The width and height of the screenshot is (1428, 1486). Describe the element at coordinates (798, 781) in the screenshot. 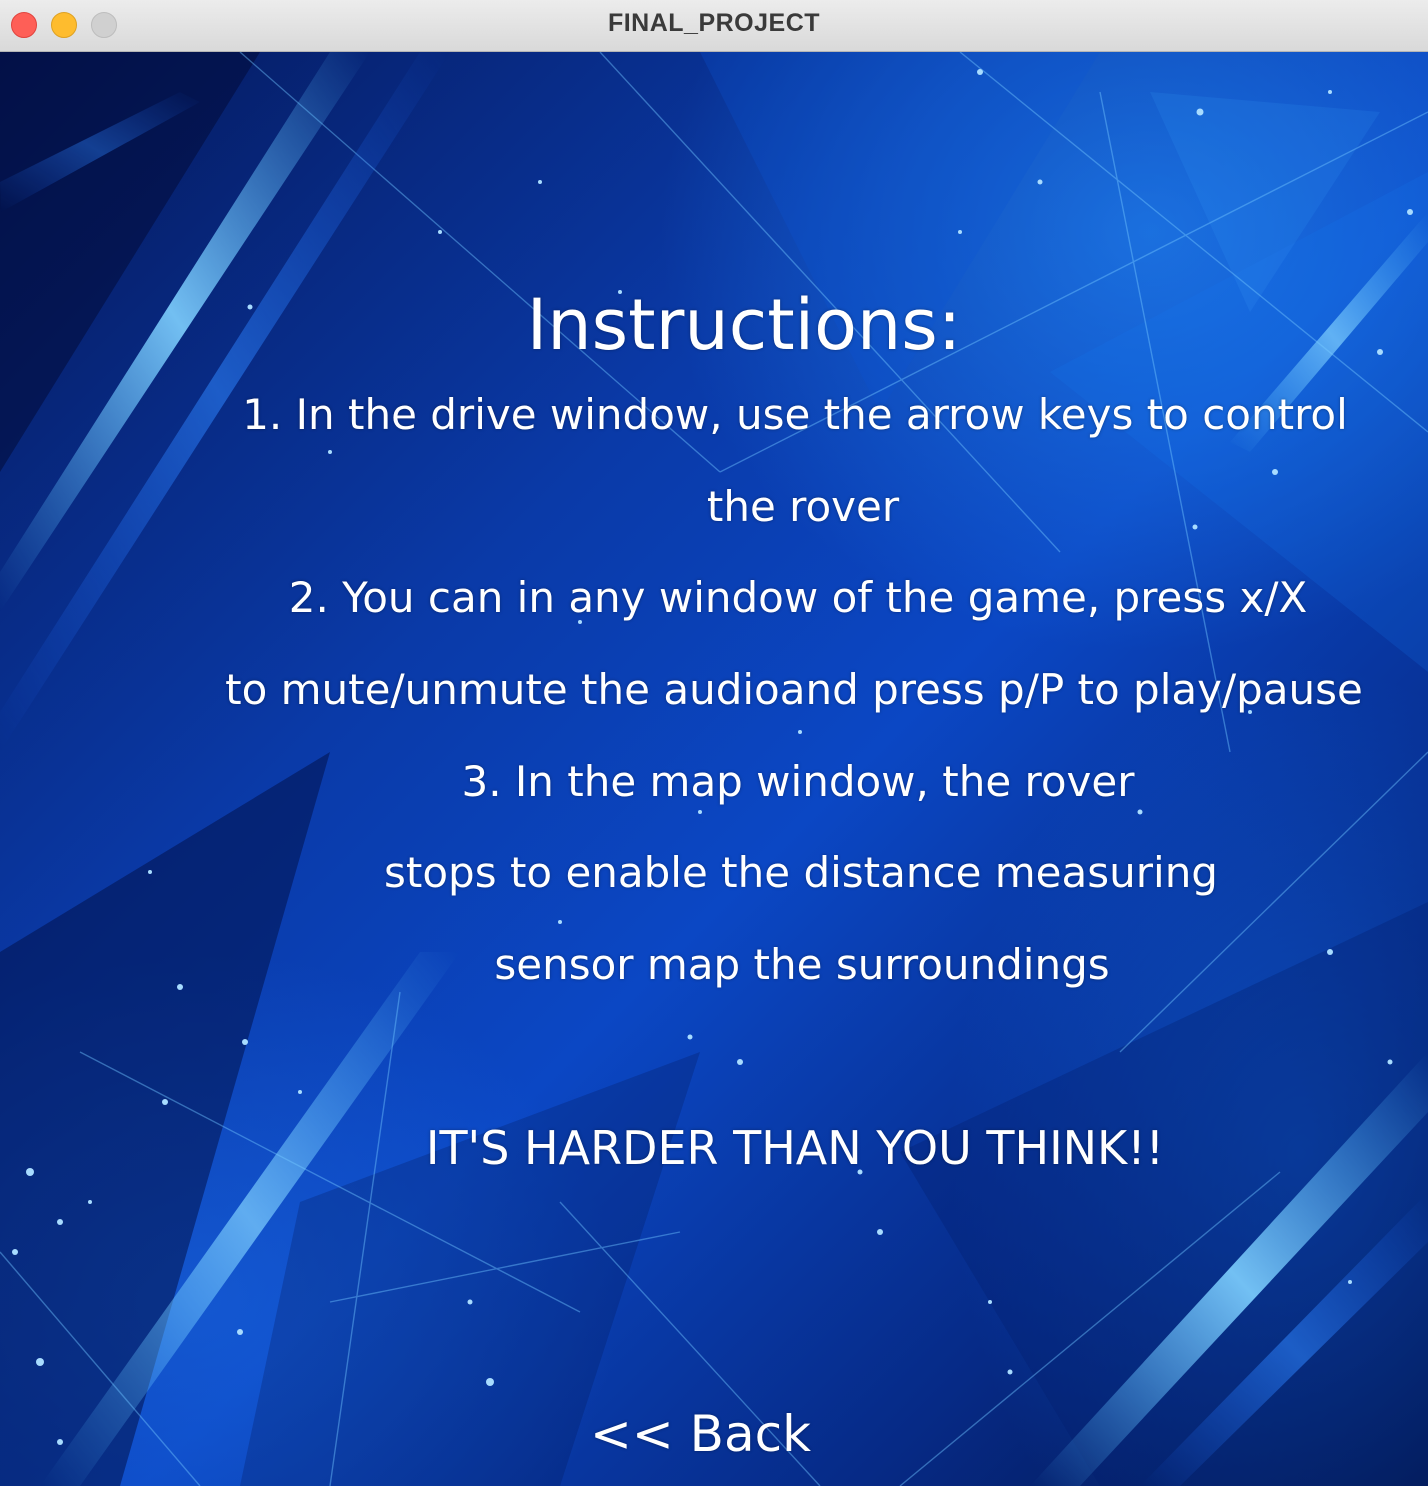

I see `instruction-line: 3. In the map window, the rover` at that location.